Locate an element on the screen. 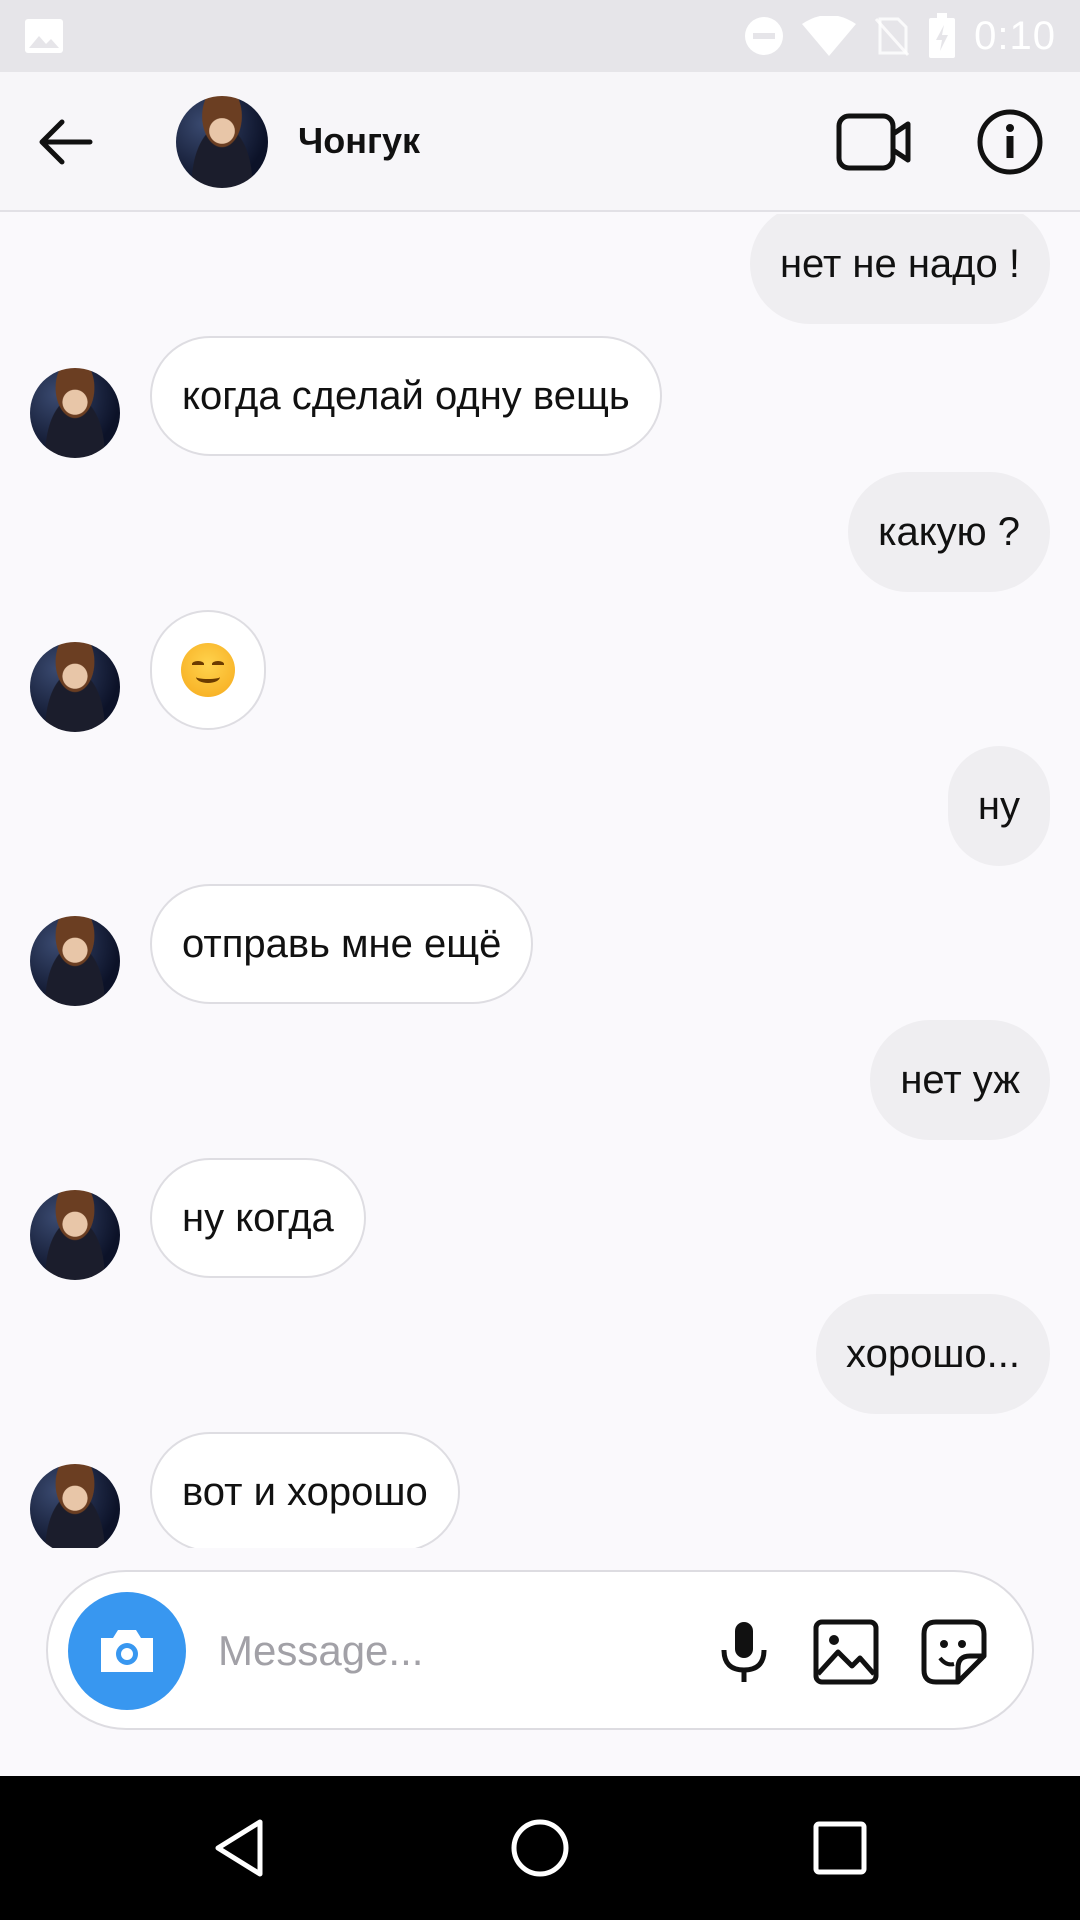  voice-message-button is located at coordinates (744, 1652).